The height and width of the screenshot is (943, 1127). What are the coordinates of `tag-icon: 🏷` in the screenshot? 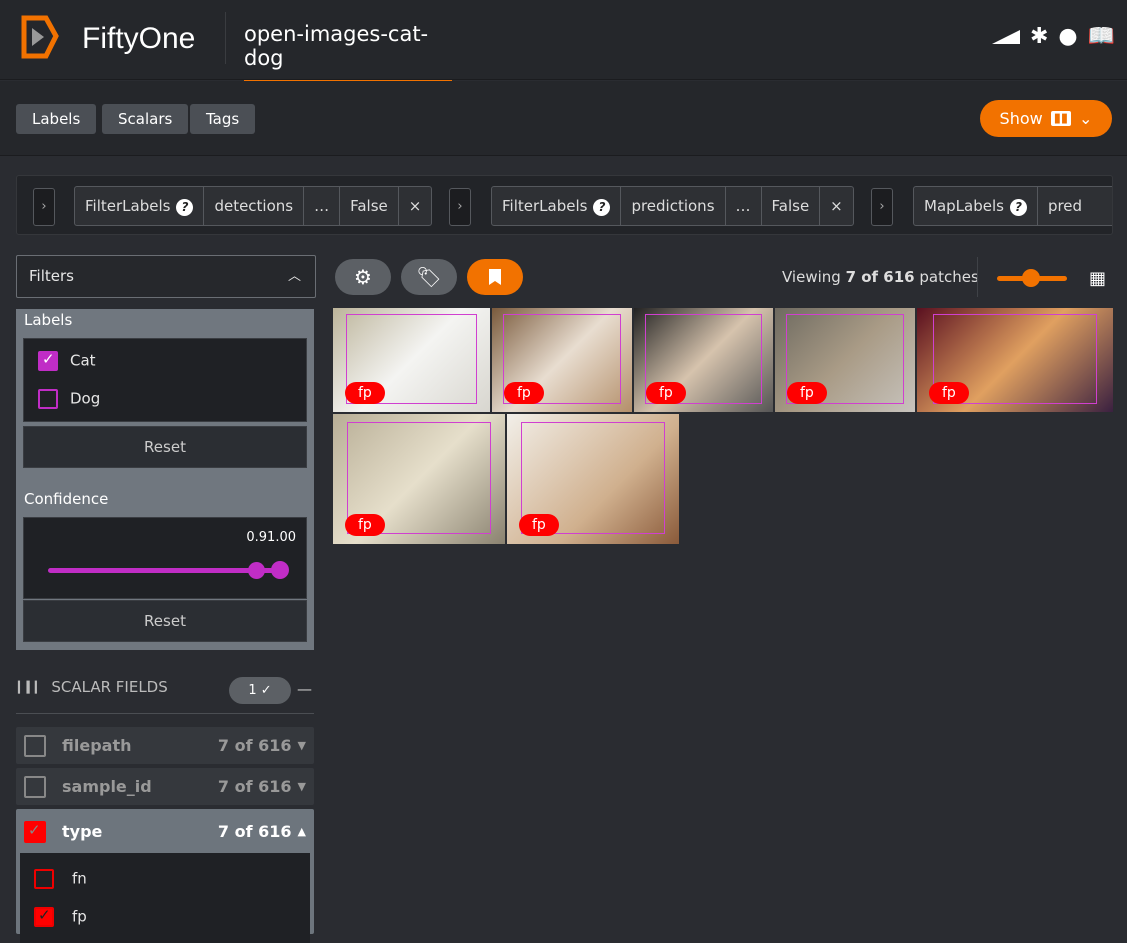 It's located at (429, 277).